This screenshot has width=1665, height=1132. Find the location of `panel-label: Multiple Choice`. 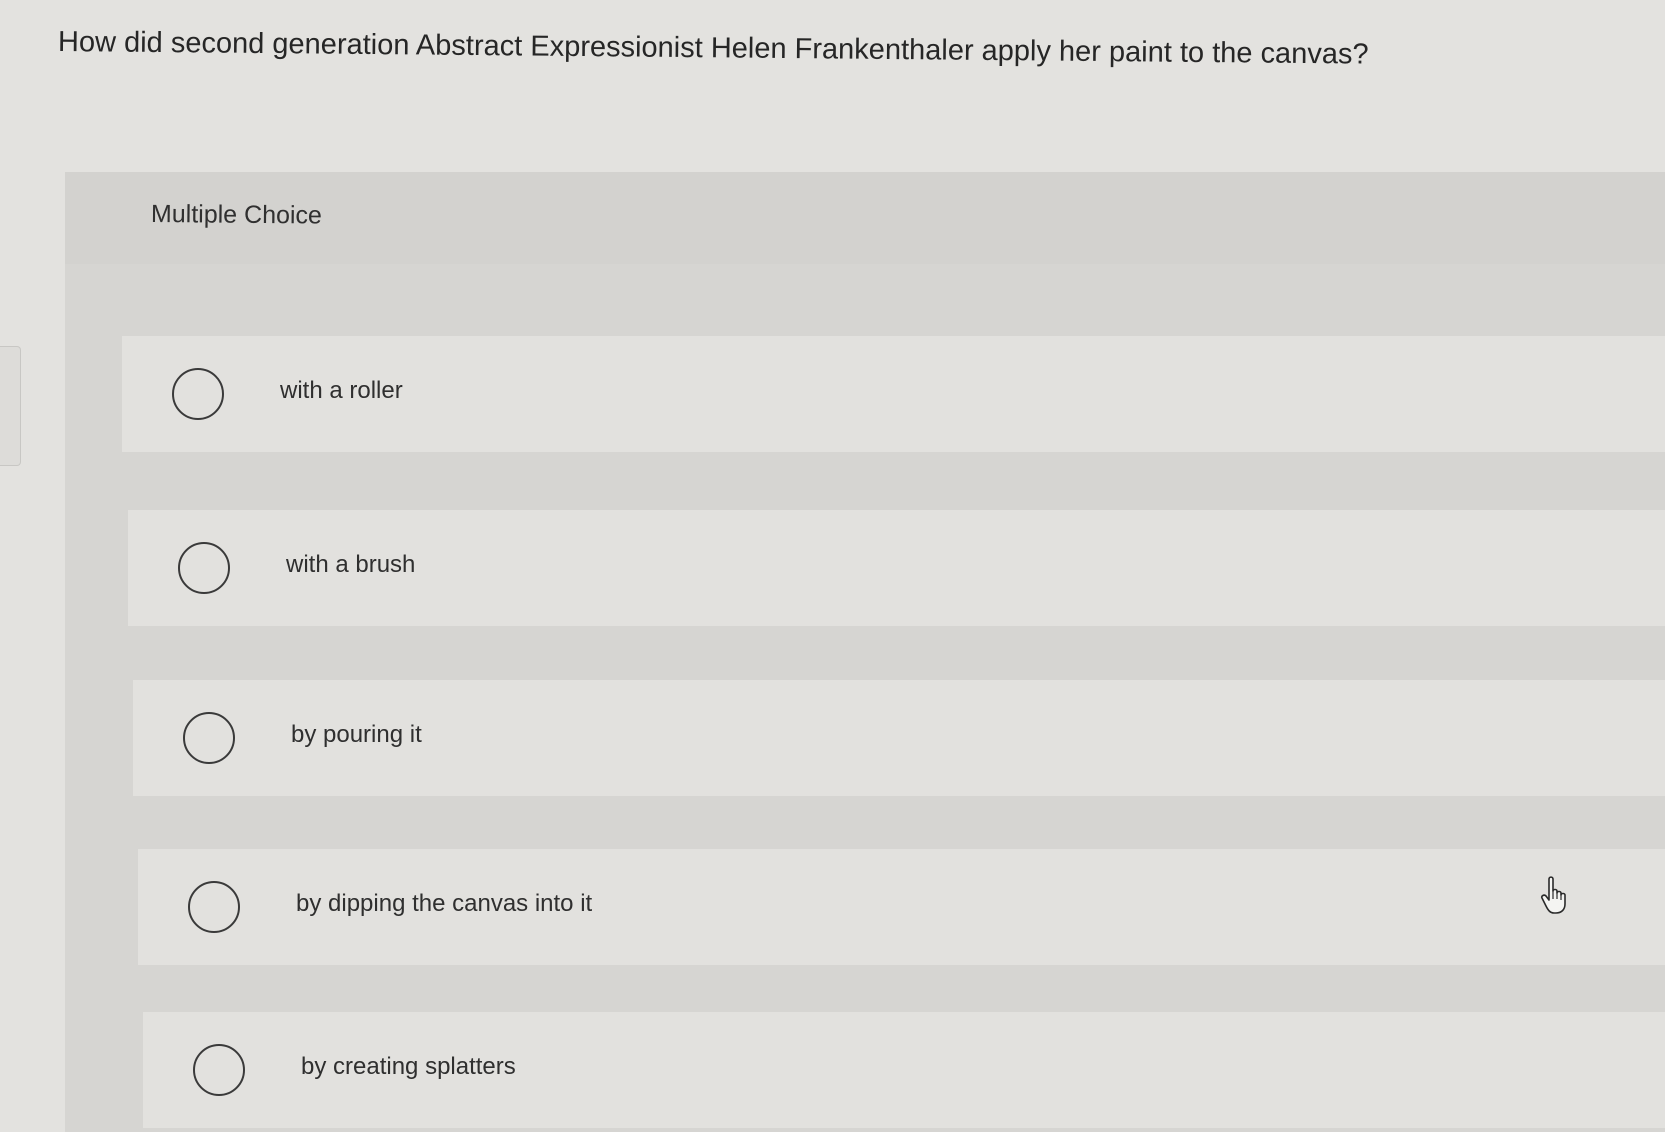

panel-label: Multiple Choice is located at coordinates (236, 215).